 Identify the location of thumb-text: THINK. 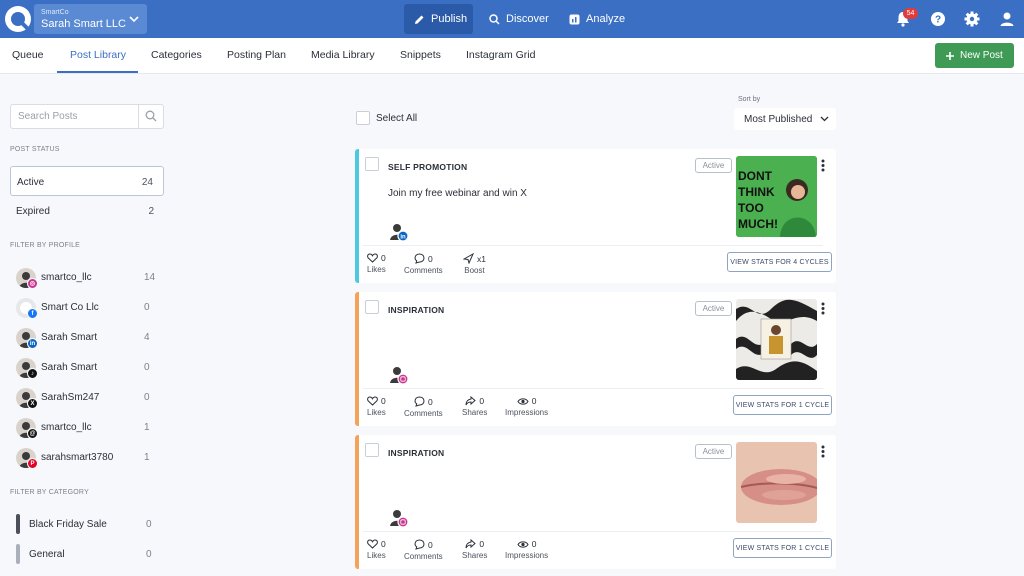
(756, 192).